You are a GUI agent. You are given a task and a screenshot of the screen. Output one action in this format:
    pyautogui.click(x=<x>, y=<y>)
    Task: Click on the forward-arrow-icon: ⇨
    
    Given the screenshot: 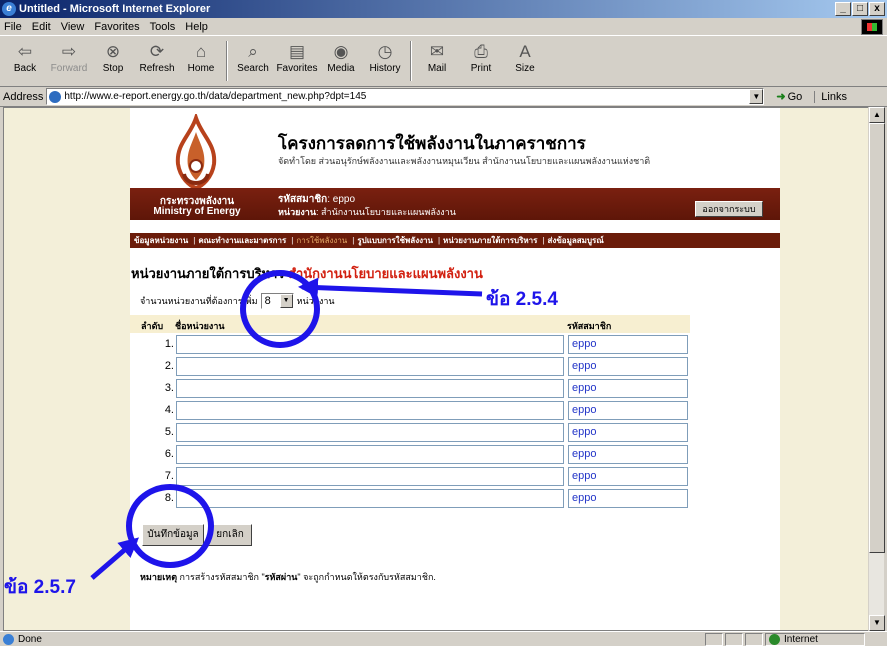 What is the action you would take?
    pyautogui.click(x=69, y=51)
    